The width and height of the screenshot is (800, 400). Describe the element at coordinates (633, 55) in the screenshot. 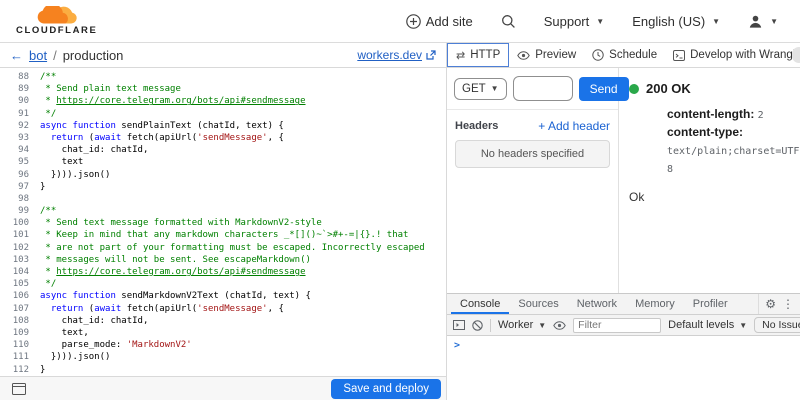

I see `tab-label: Schedule` at that location.